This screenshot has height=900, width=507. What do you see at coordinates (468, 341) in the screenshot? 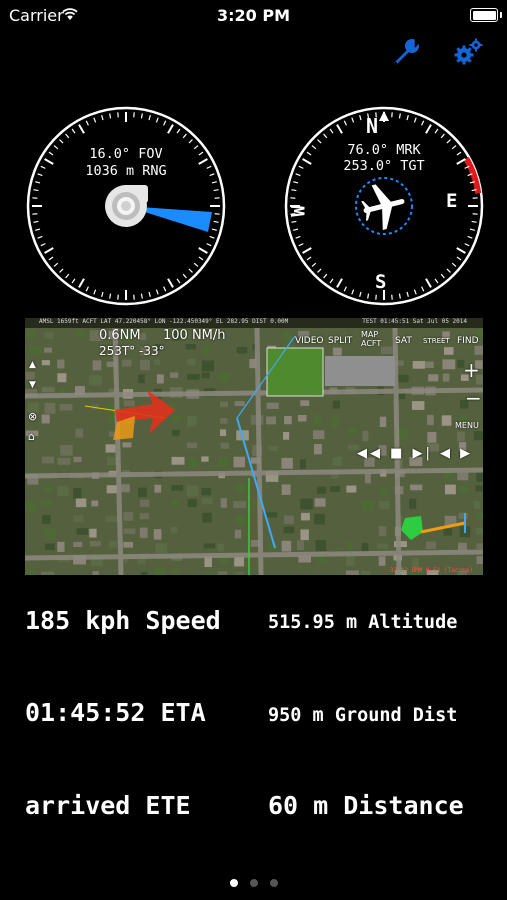
I see `find-button: FIND` at bounding box center [468, 341].